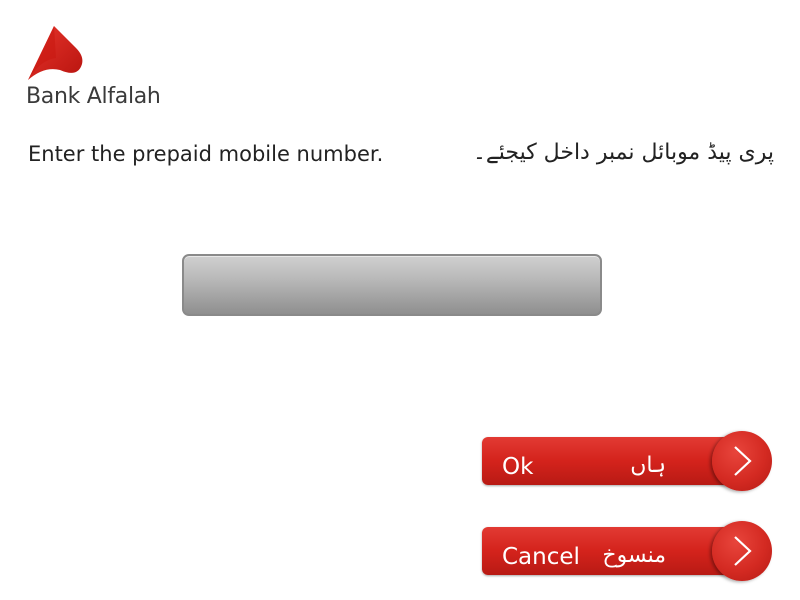 This screenshot has height=600, width=800. I want to click on ok-button: Ok ہاں, so click(627, 461).